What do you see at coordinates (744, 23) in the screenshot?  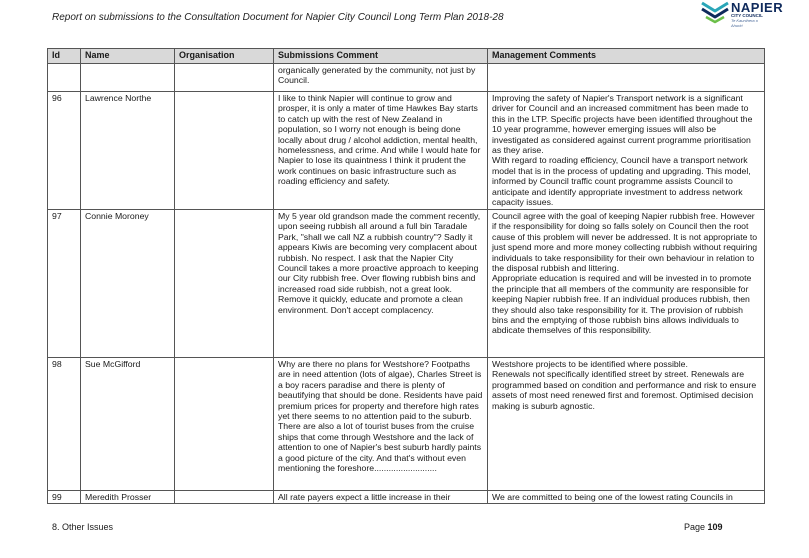 I see `logo-tagline: Te Kaunihera o Ahuriri` at bounding box center [744, 23].